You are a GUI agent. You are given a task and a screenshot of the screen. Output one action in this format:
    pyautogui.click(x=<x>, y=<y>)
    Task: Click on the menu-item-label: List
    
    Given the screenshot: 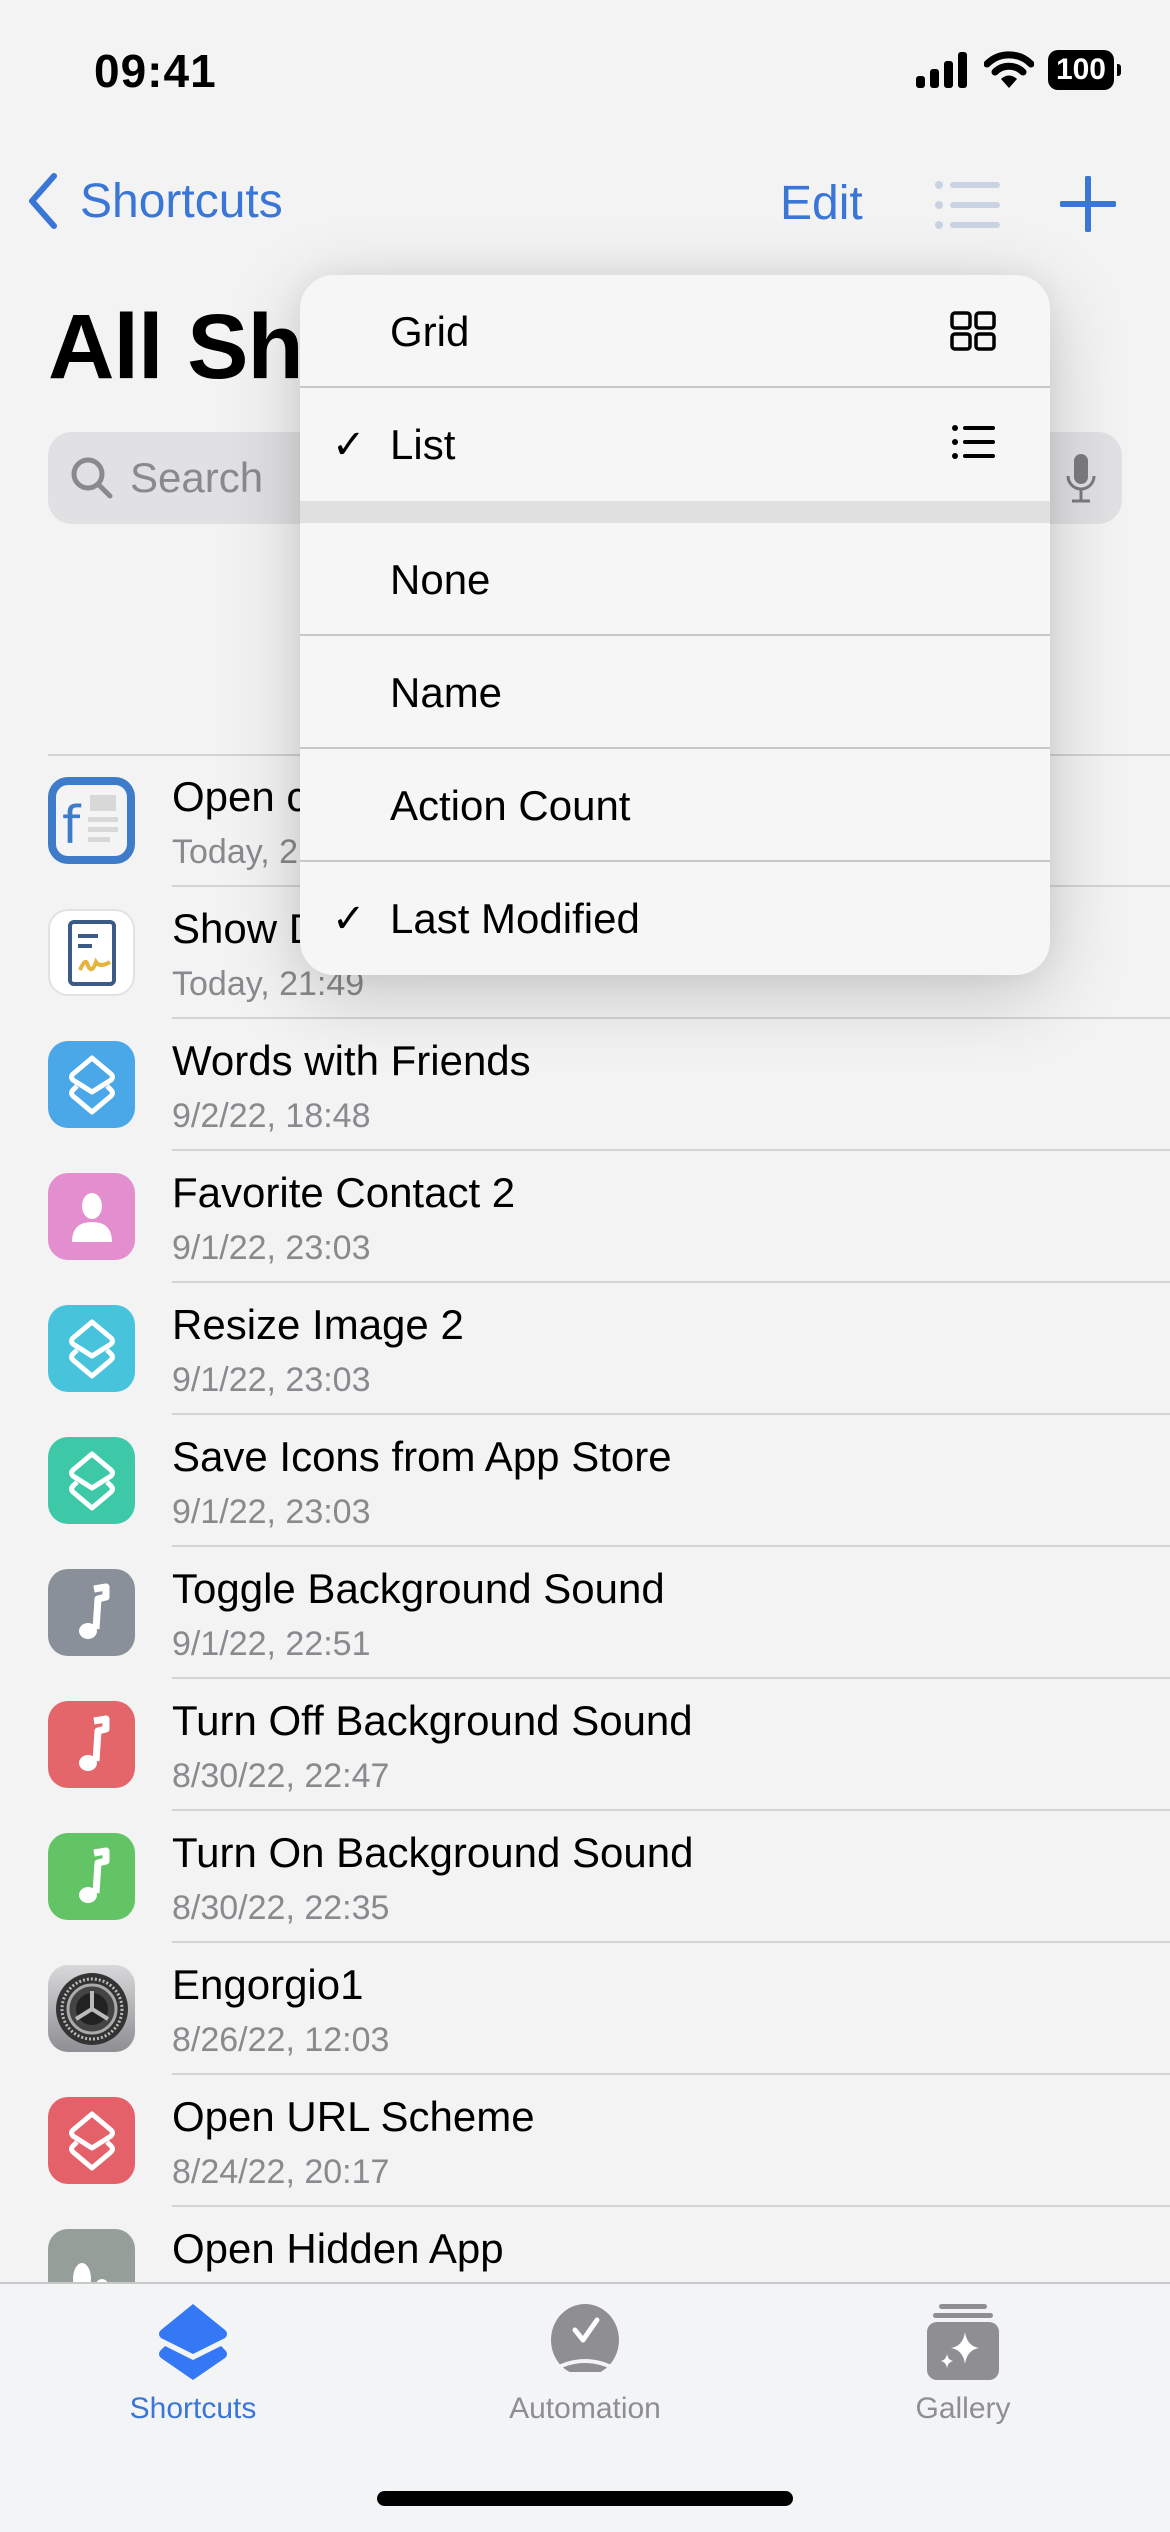 What is the action you would take?
    pyautogui.click(x=423, y=444)
    